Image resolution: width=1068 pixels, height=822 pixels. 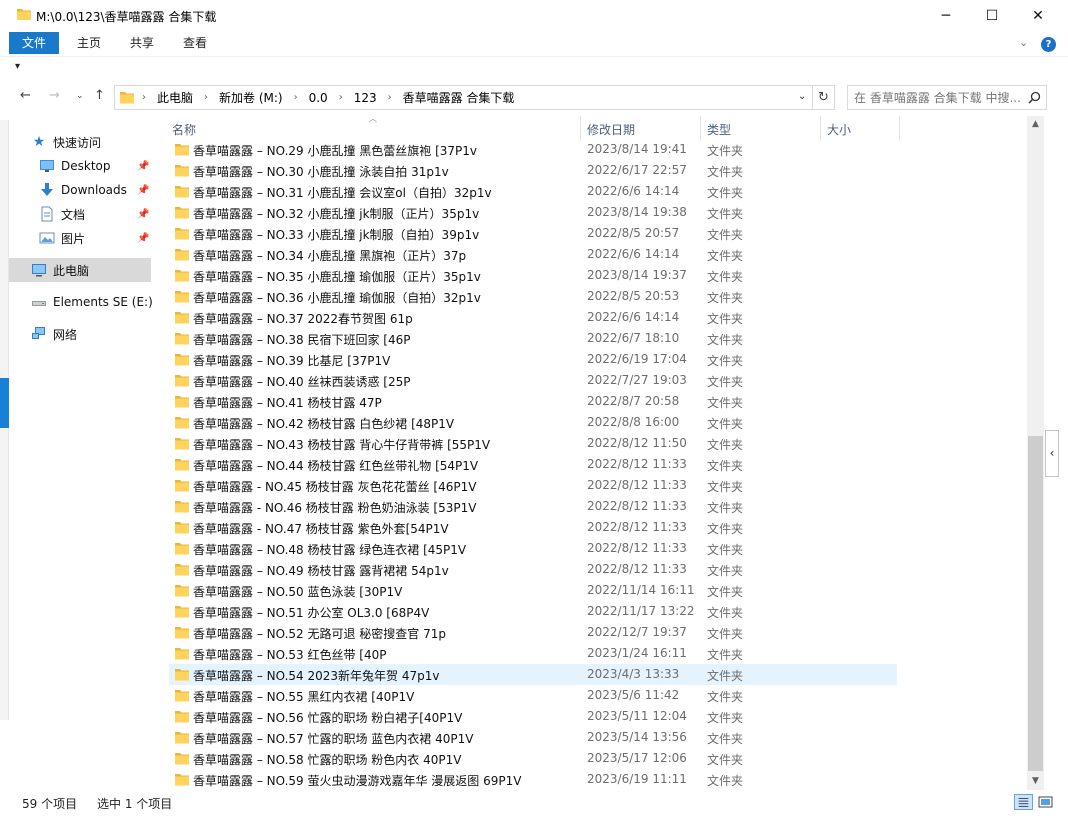 I want to click on search-input, so click(x=938, y=97).